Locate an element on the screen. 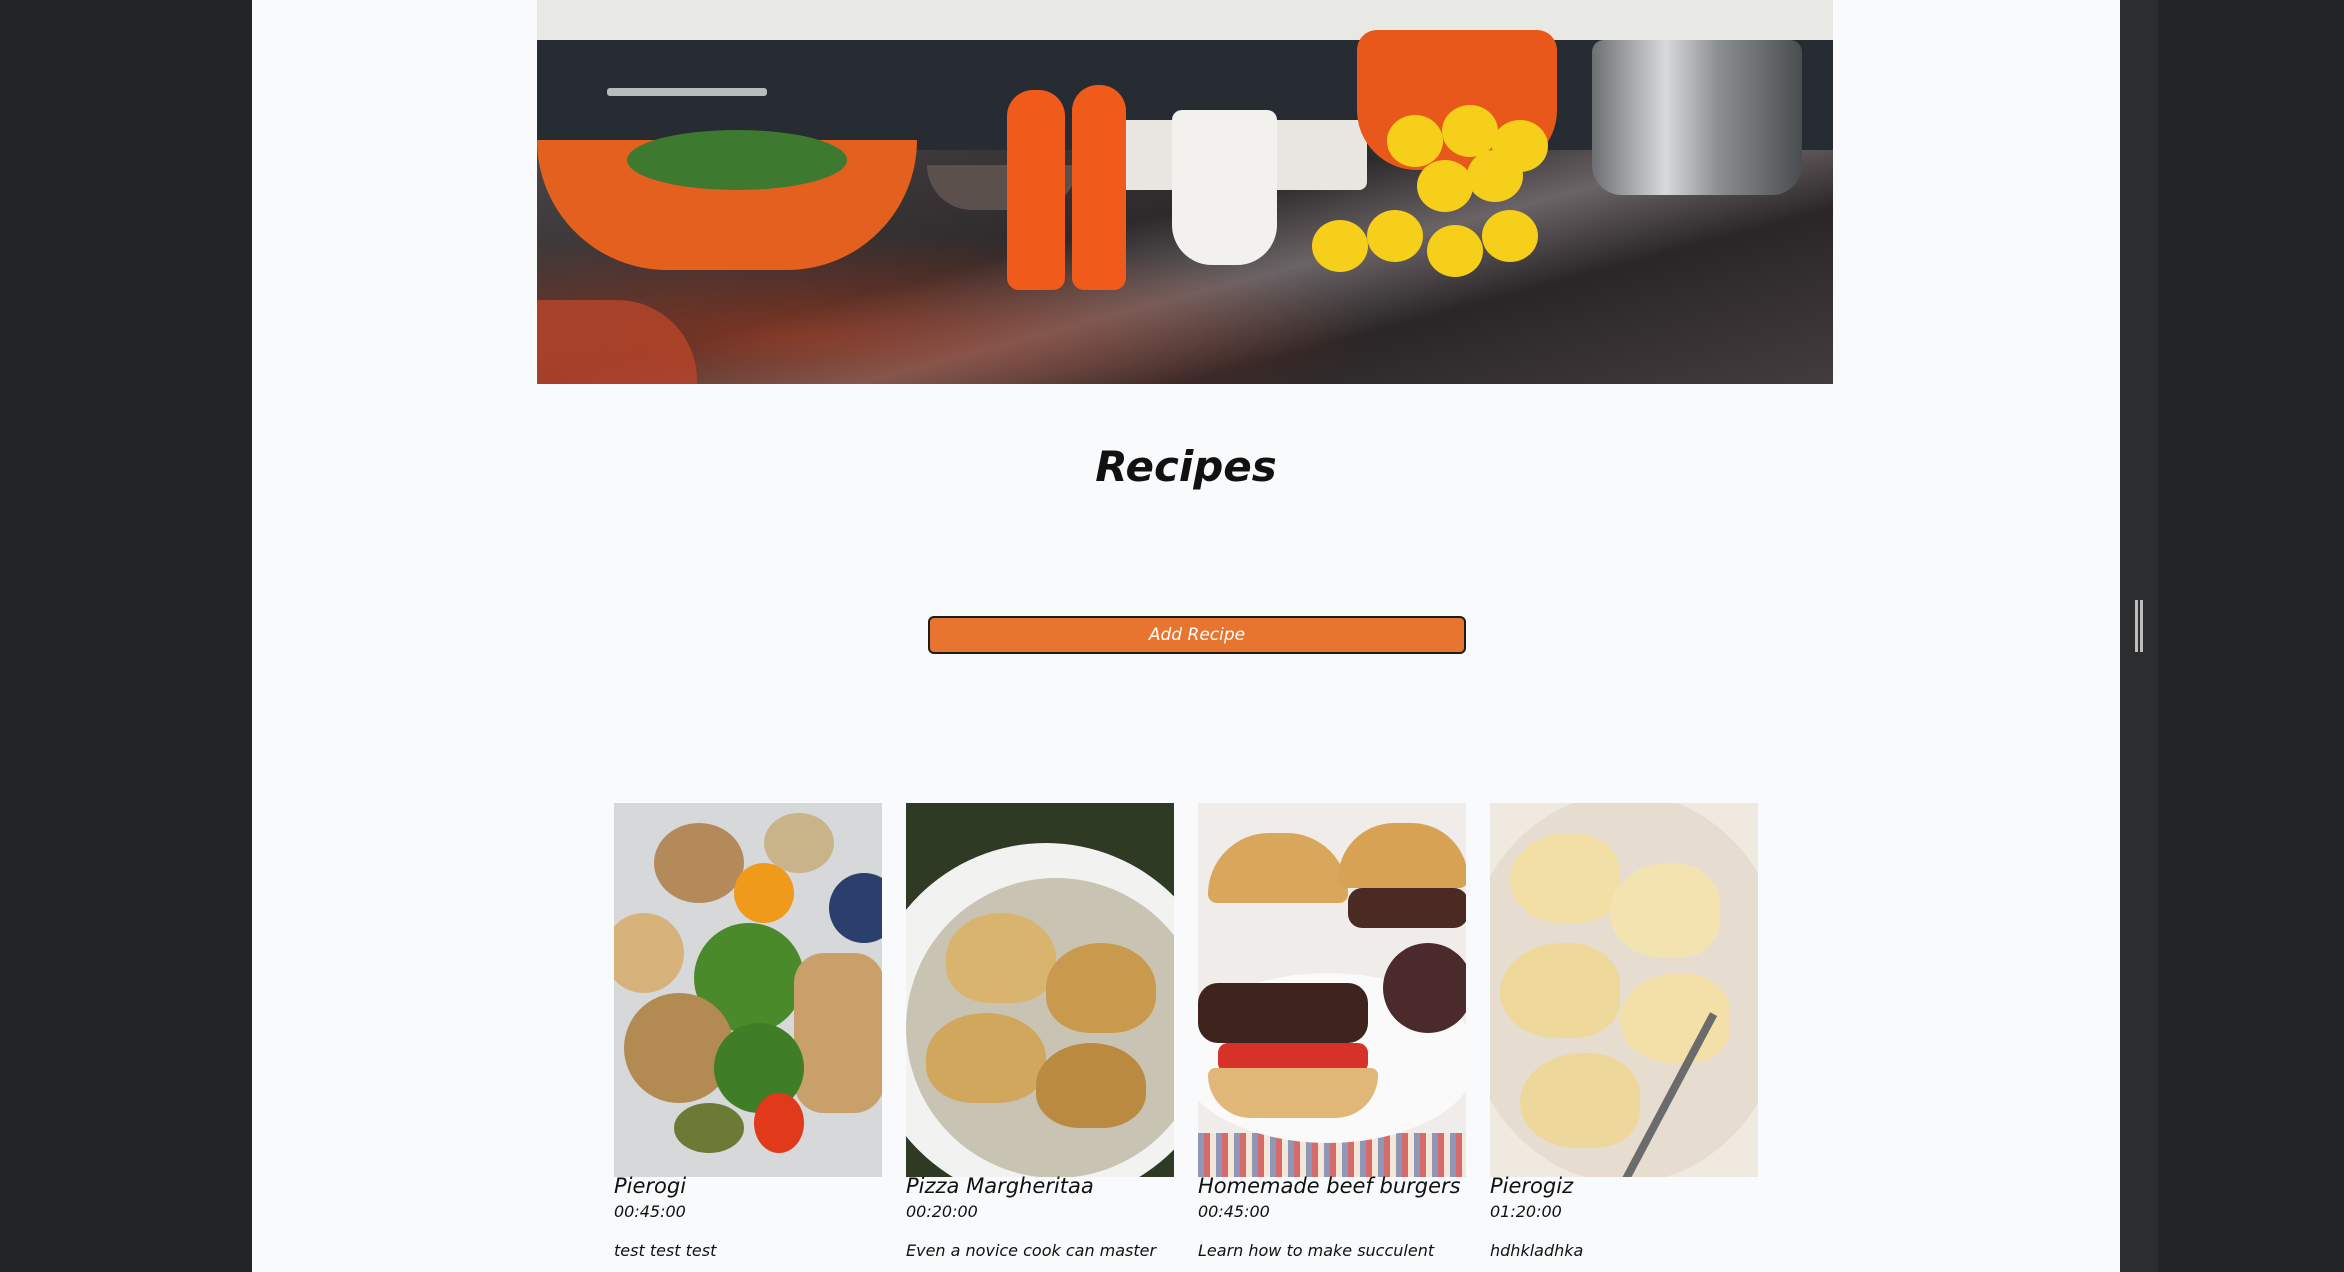 The width and height of the screenshot is (2344, 1272). recipe-description: hdhkladhka is located at coordinates (1537, 1250).